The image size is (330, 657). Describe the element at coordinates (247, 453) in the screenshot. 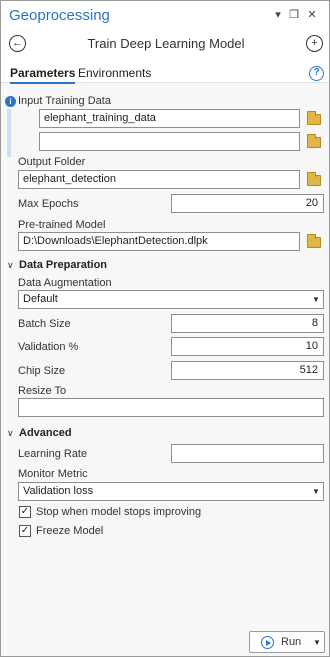

I see `learning-rate-field` at that location.